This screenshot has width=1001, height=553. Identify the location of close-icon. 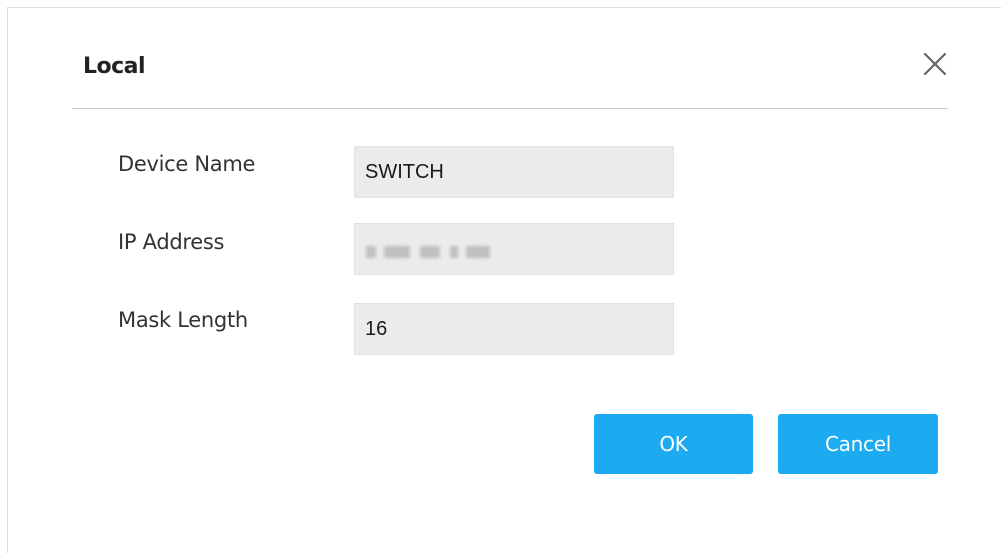
(935, 64).